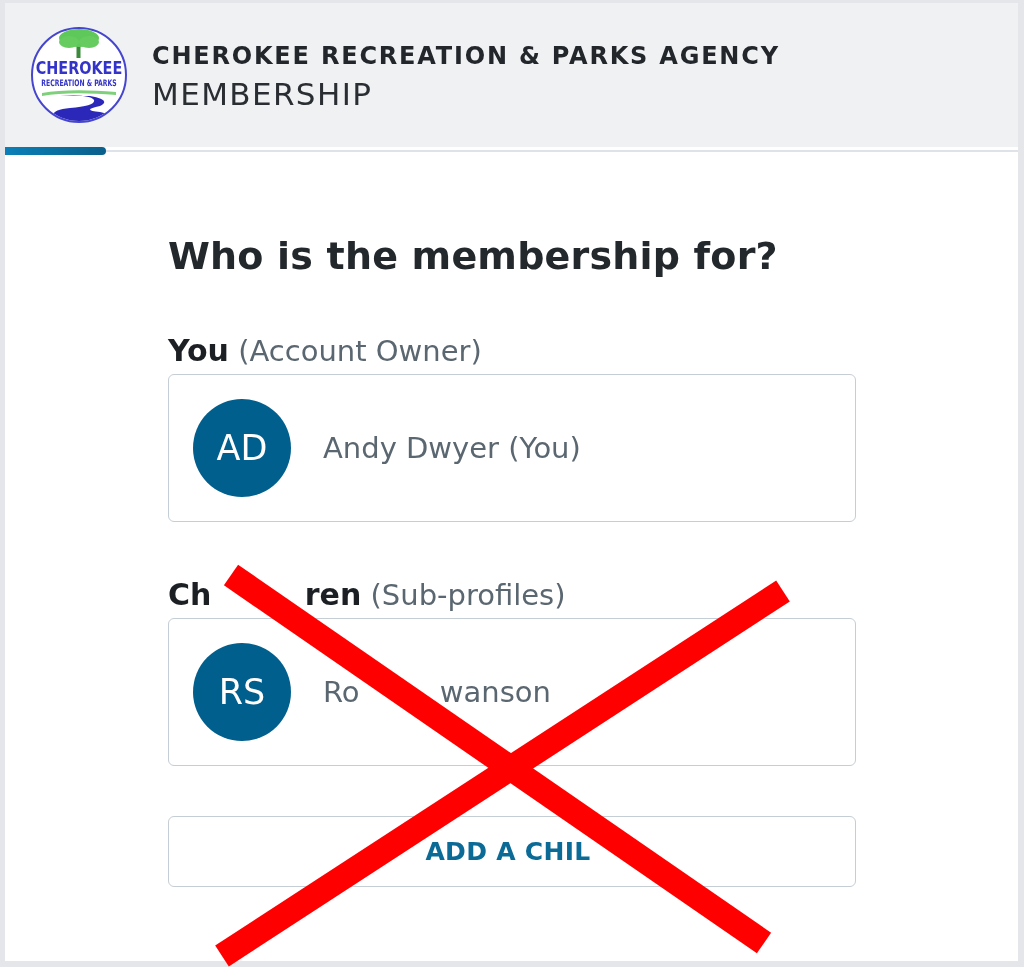  Describe the element at coordinates (263, 94) in the screenshot. I see `section-title: MEMBERSHIP` at that location.